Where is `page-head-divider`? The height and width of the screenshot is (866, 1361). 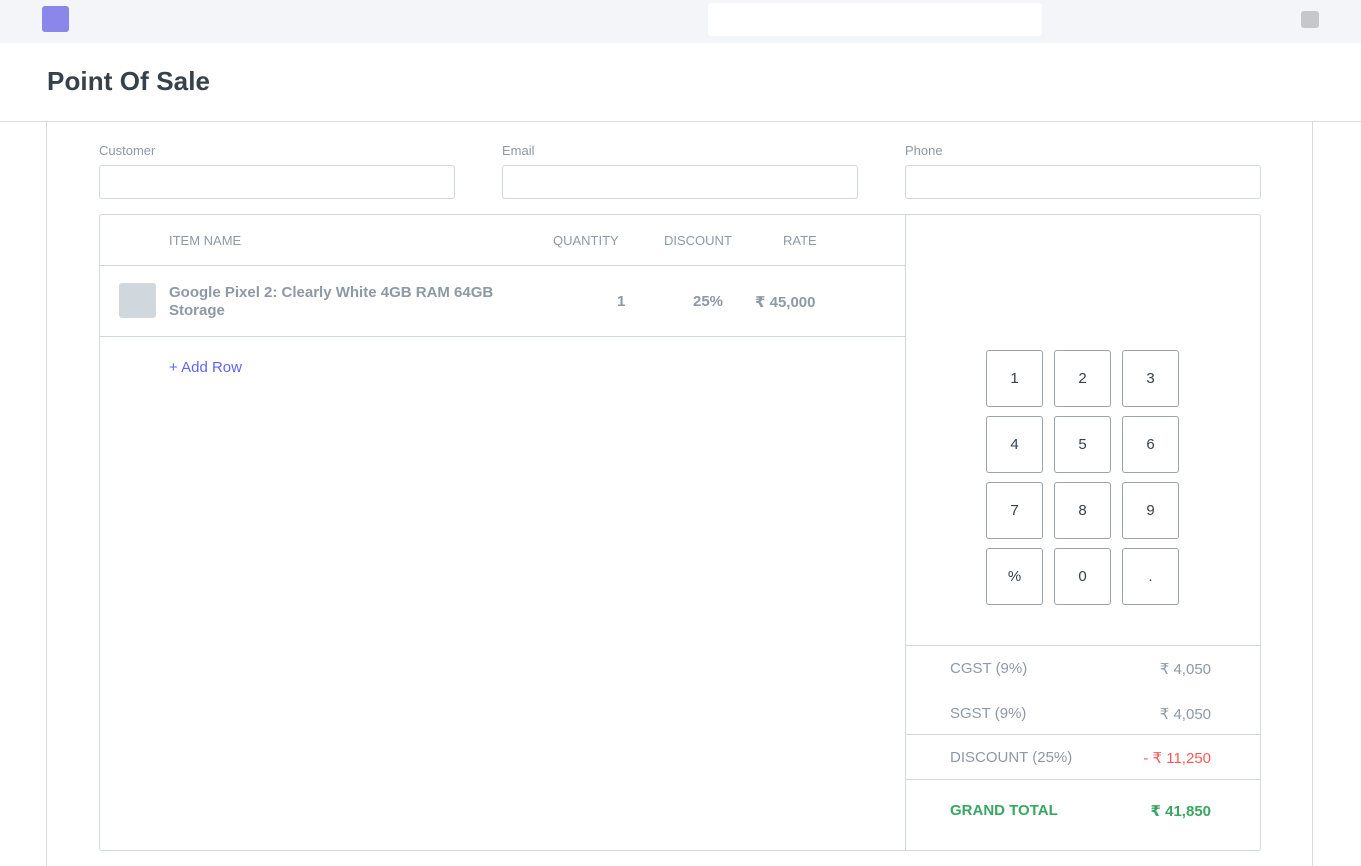
page-head-divider is located at coordinates (680, 121).